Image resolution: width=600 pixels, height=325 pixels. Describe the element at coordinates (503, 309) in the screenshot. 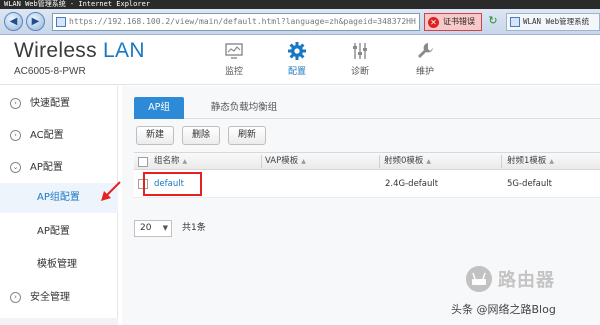

I see `watermark-credit: 头条 @网络之路Blog` at that location.